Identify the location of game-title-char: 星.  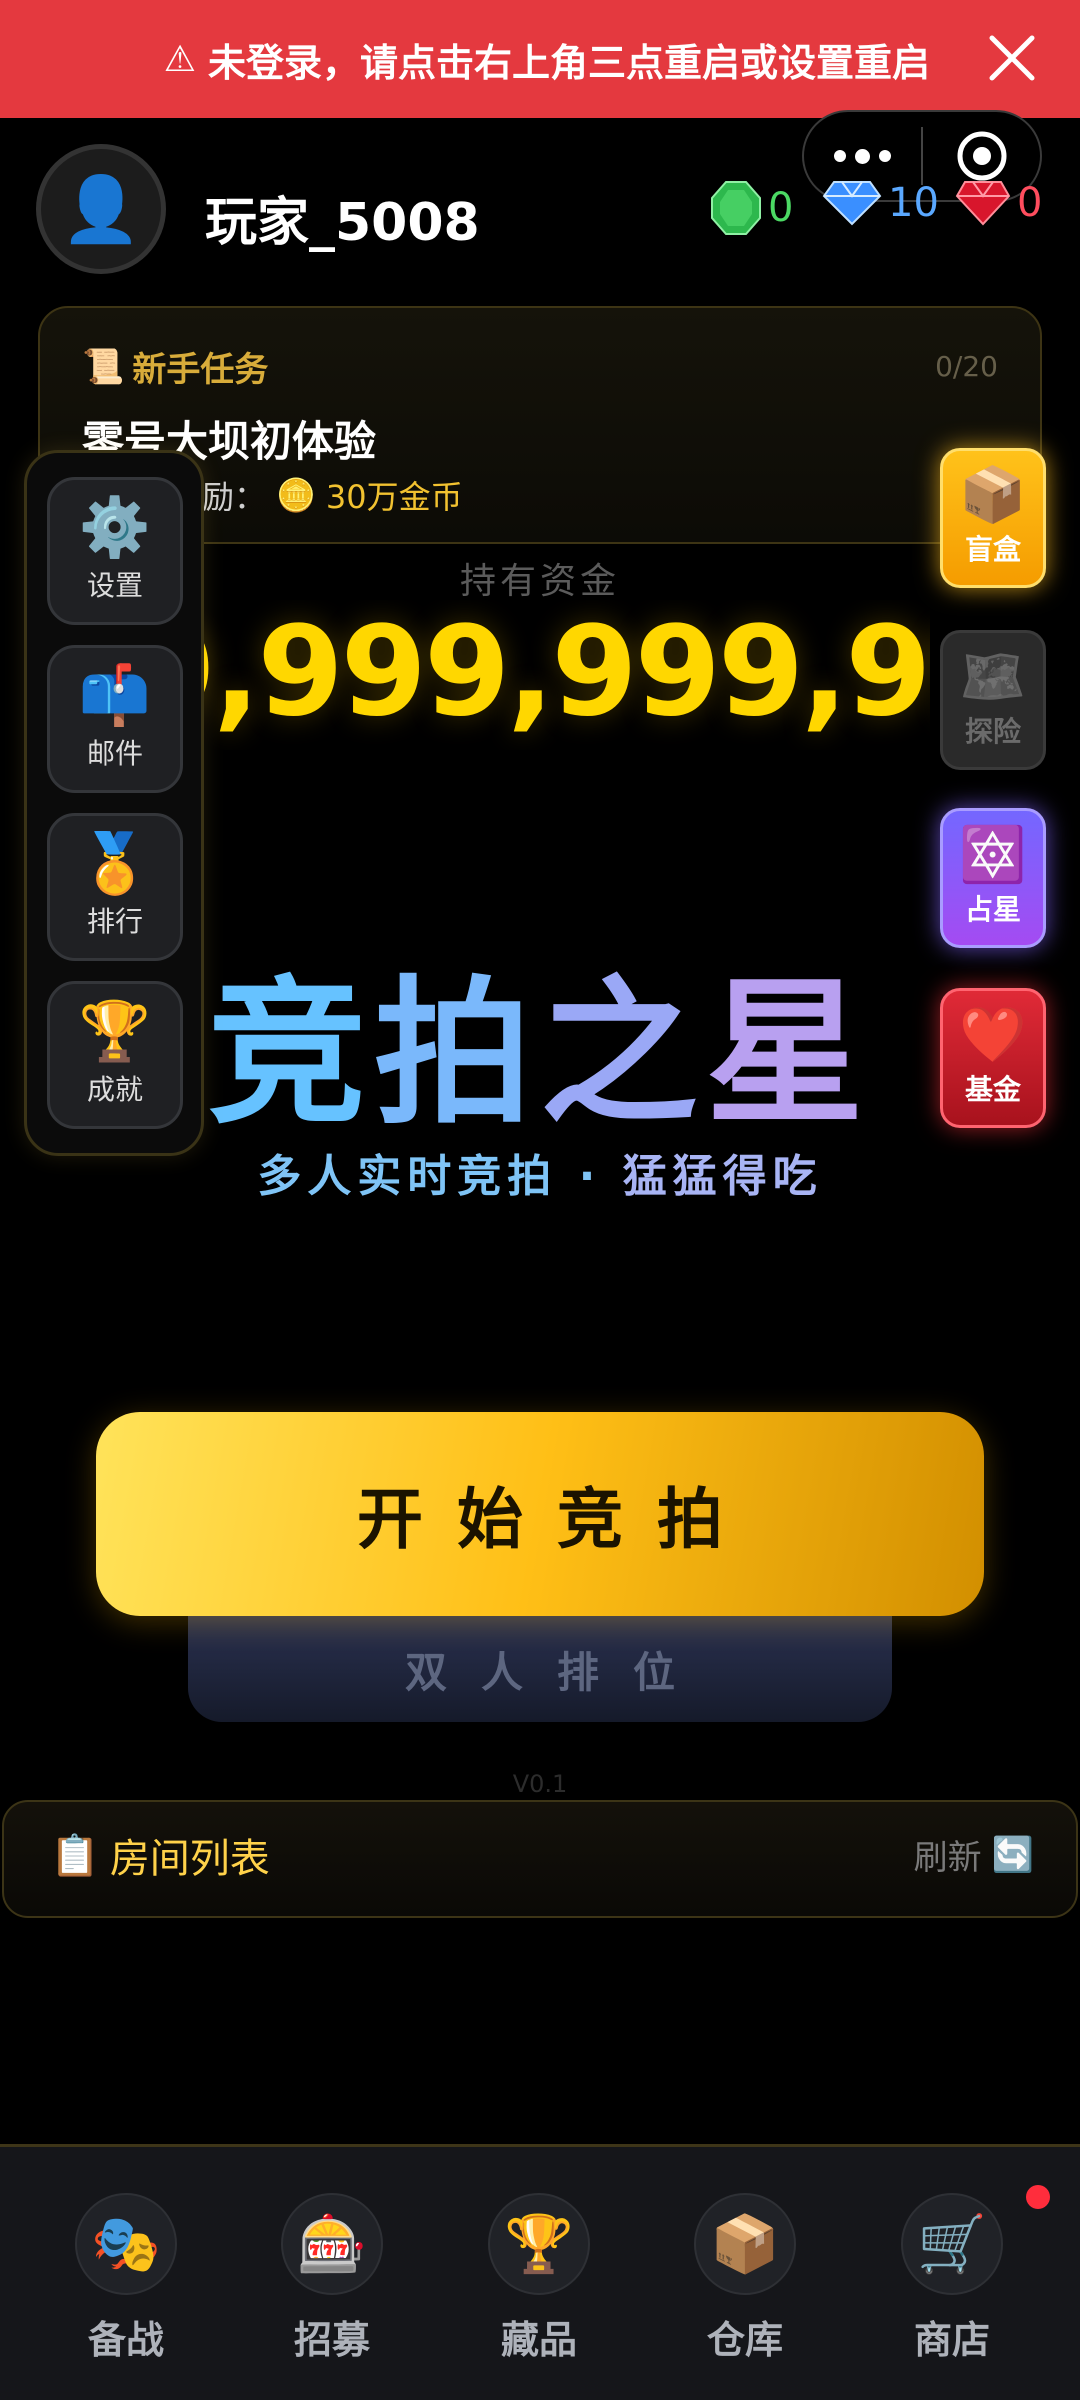
(789, 1054).